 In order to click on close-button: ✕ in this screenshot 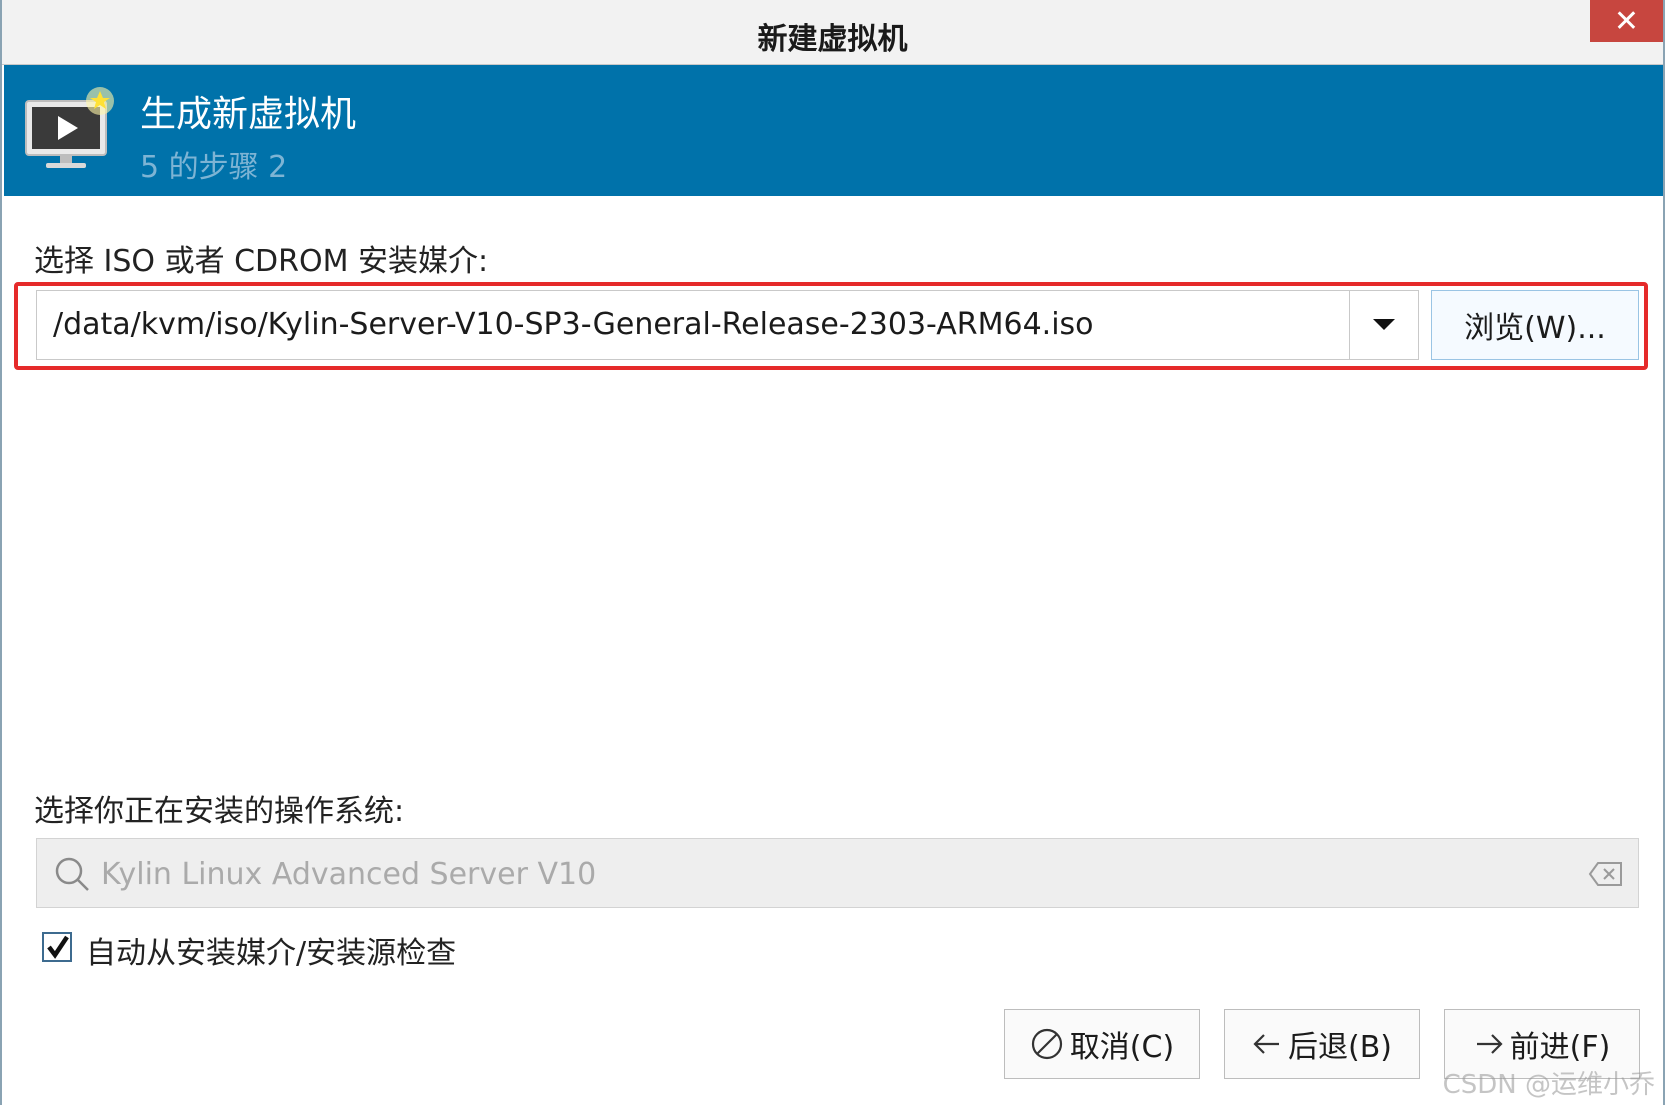, I will do `click(1626, 21)`.